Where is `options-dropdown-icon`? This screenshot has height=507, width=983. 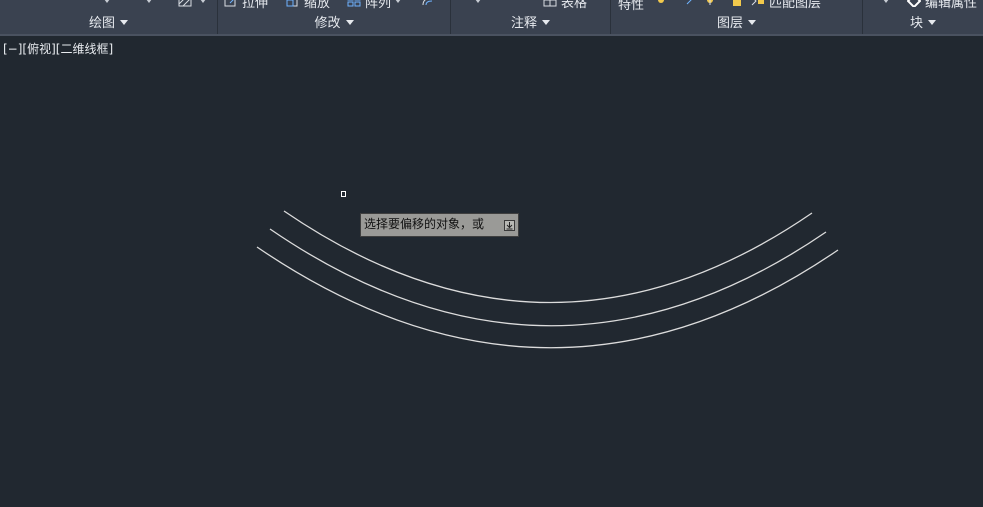 options-dropdown-icon is located at coordinates (509, 225).